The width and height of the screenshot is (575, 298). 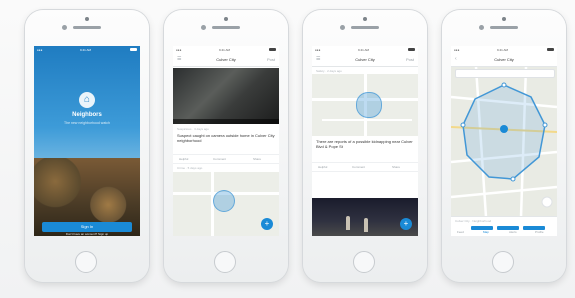 What do you see at coordinates (365, 217) in the screenshot?
I see `night-photo` at bounding box center [365, 217].